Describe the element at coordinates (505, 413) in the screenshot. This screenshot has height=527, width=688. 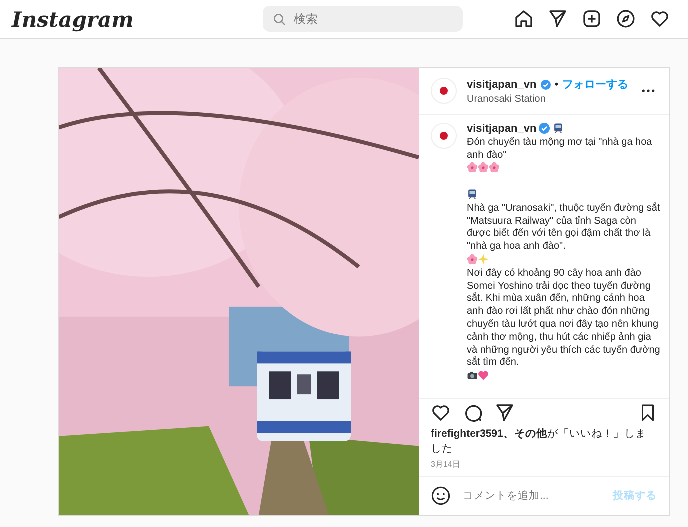
I see `share-icon` at that location.